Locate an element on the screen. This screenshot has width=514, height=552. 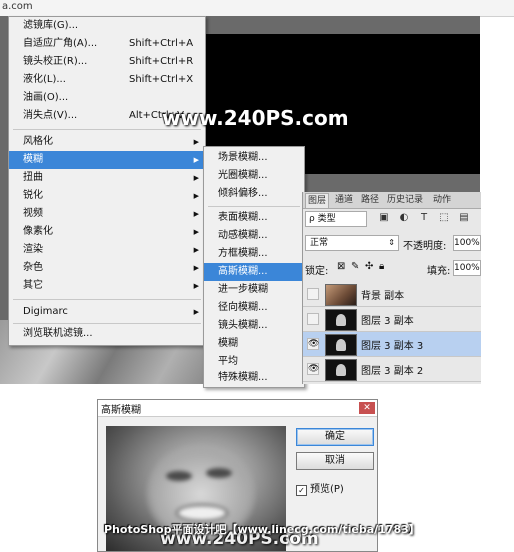
menu-item-lens-correction: 镜头校正(R)... Shift+Ctrl+R is located at coordinates (107, 62).